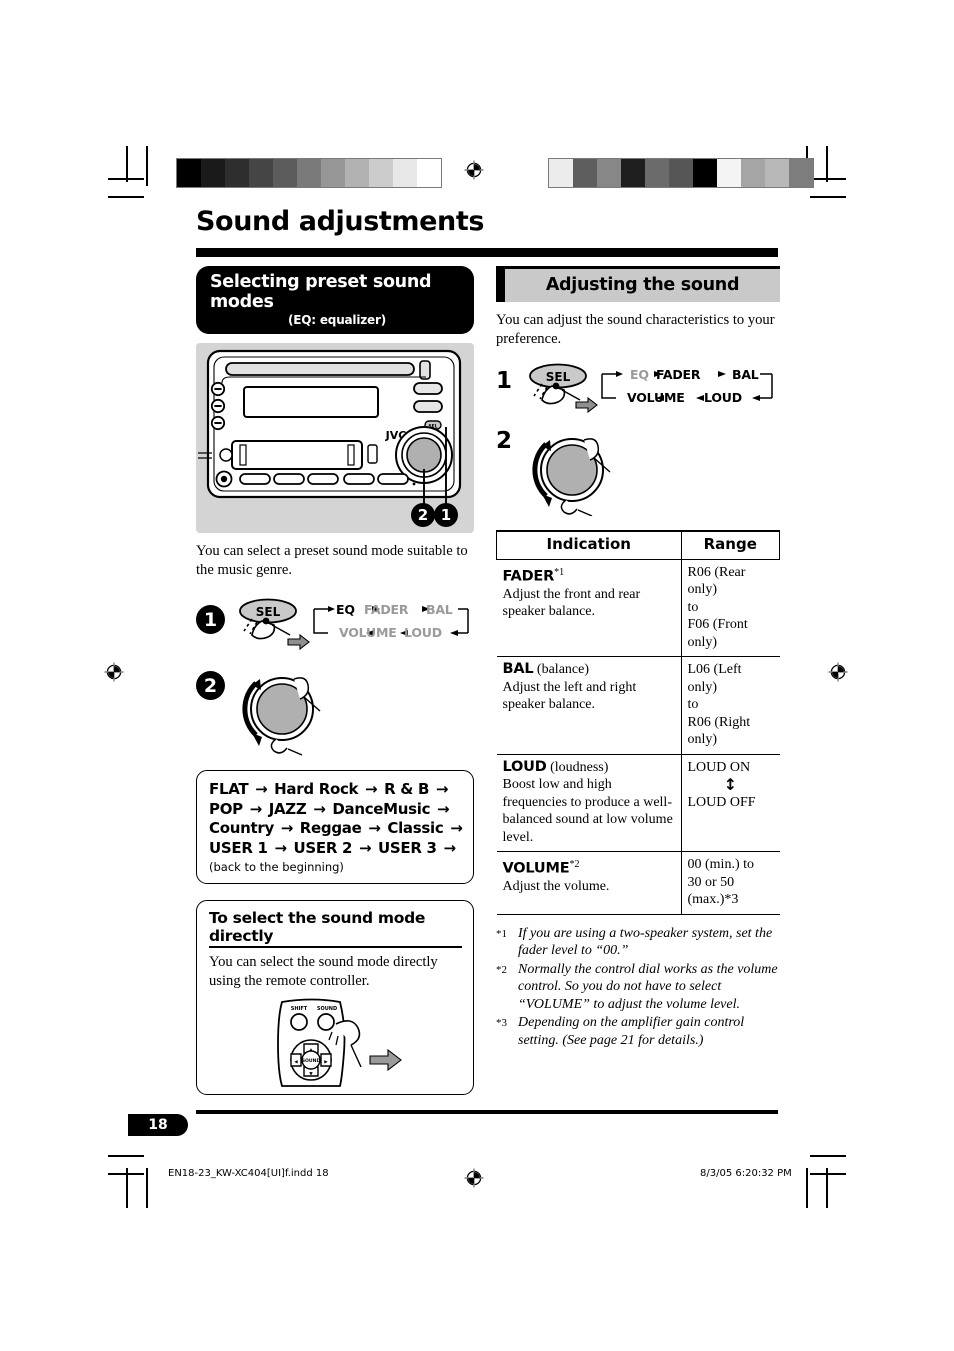  What do you see at coordinates (415, 828) in the screenshot?
I see `sound-mode-classic: Classic` at bounding box center [415, 828].